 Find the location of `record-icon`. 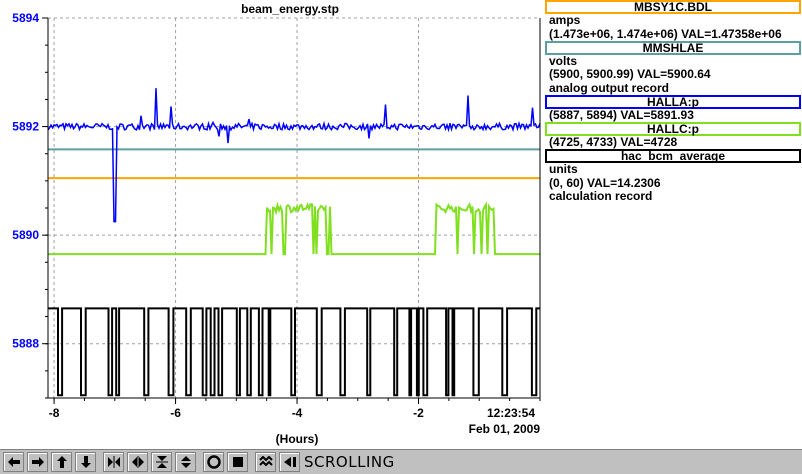

record-icon is located at coordinates (213, 462).